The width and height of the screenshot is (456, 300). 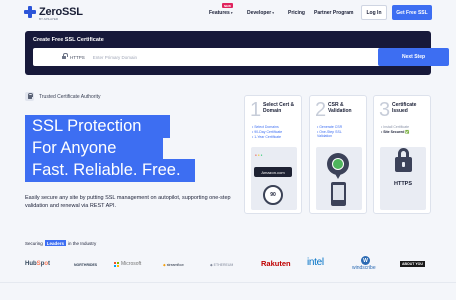 What do you see at coordinates (338, 194) in the screenshot?
I see `phone-icon` at bounding box center [338, 194].